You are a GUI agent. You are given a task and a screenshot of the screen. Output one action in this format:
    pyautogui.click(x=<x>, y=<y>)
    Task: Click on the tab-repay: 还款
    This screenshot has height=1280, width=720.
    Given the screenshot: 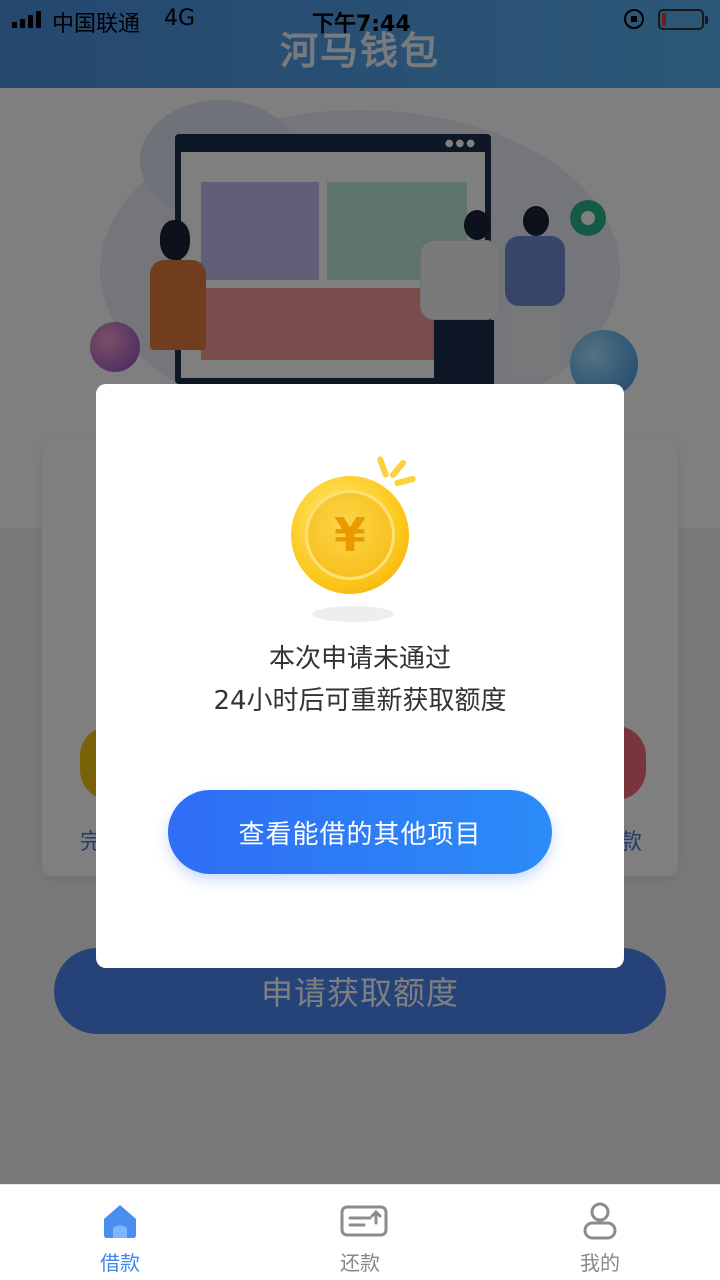 What is the action you would take?
    pyautogui.click(x=360, y=1232)
    